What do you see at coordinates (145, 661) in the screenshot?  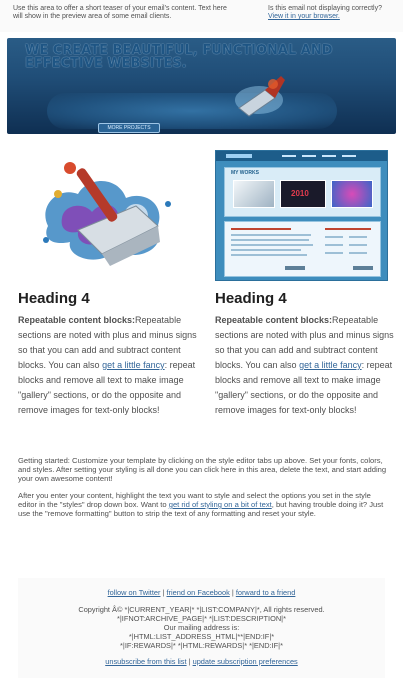 I see `unsubscribe-link: unsubscribe from this list` at bounding box center [145, 661].